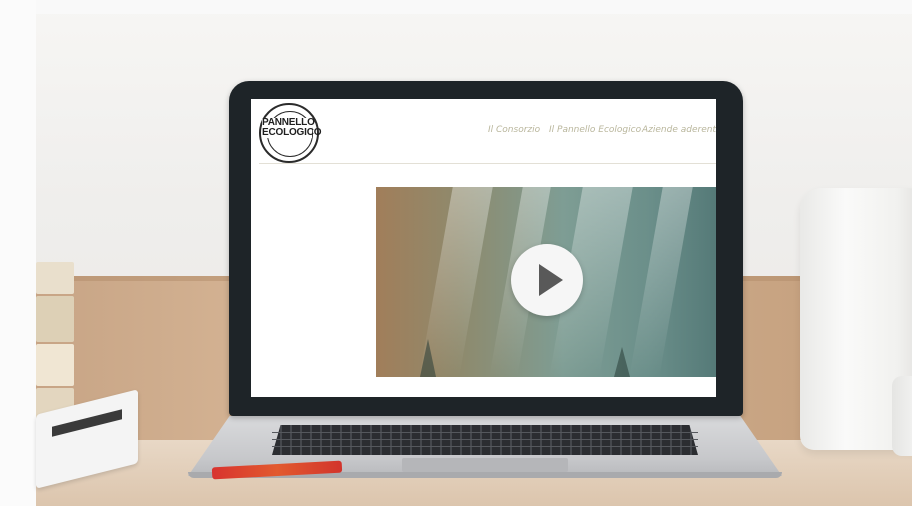 This screenshot has width=912, height=506. What do you see at coordinates (87, 423) in the screenshot?
I see `notebook-band` at bounding box center [87, 423].